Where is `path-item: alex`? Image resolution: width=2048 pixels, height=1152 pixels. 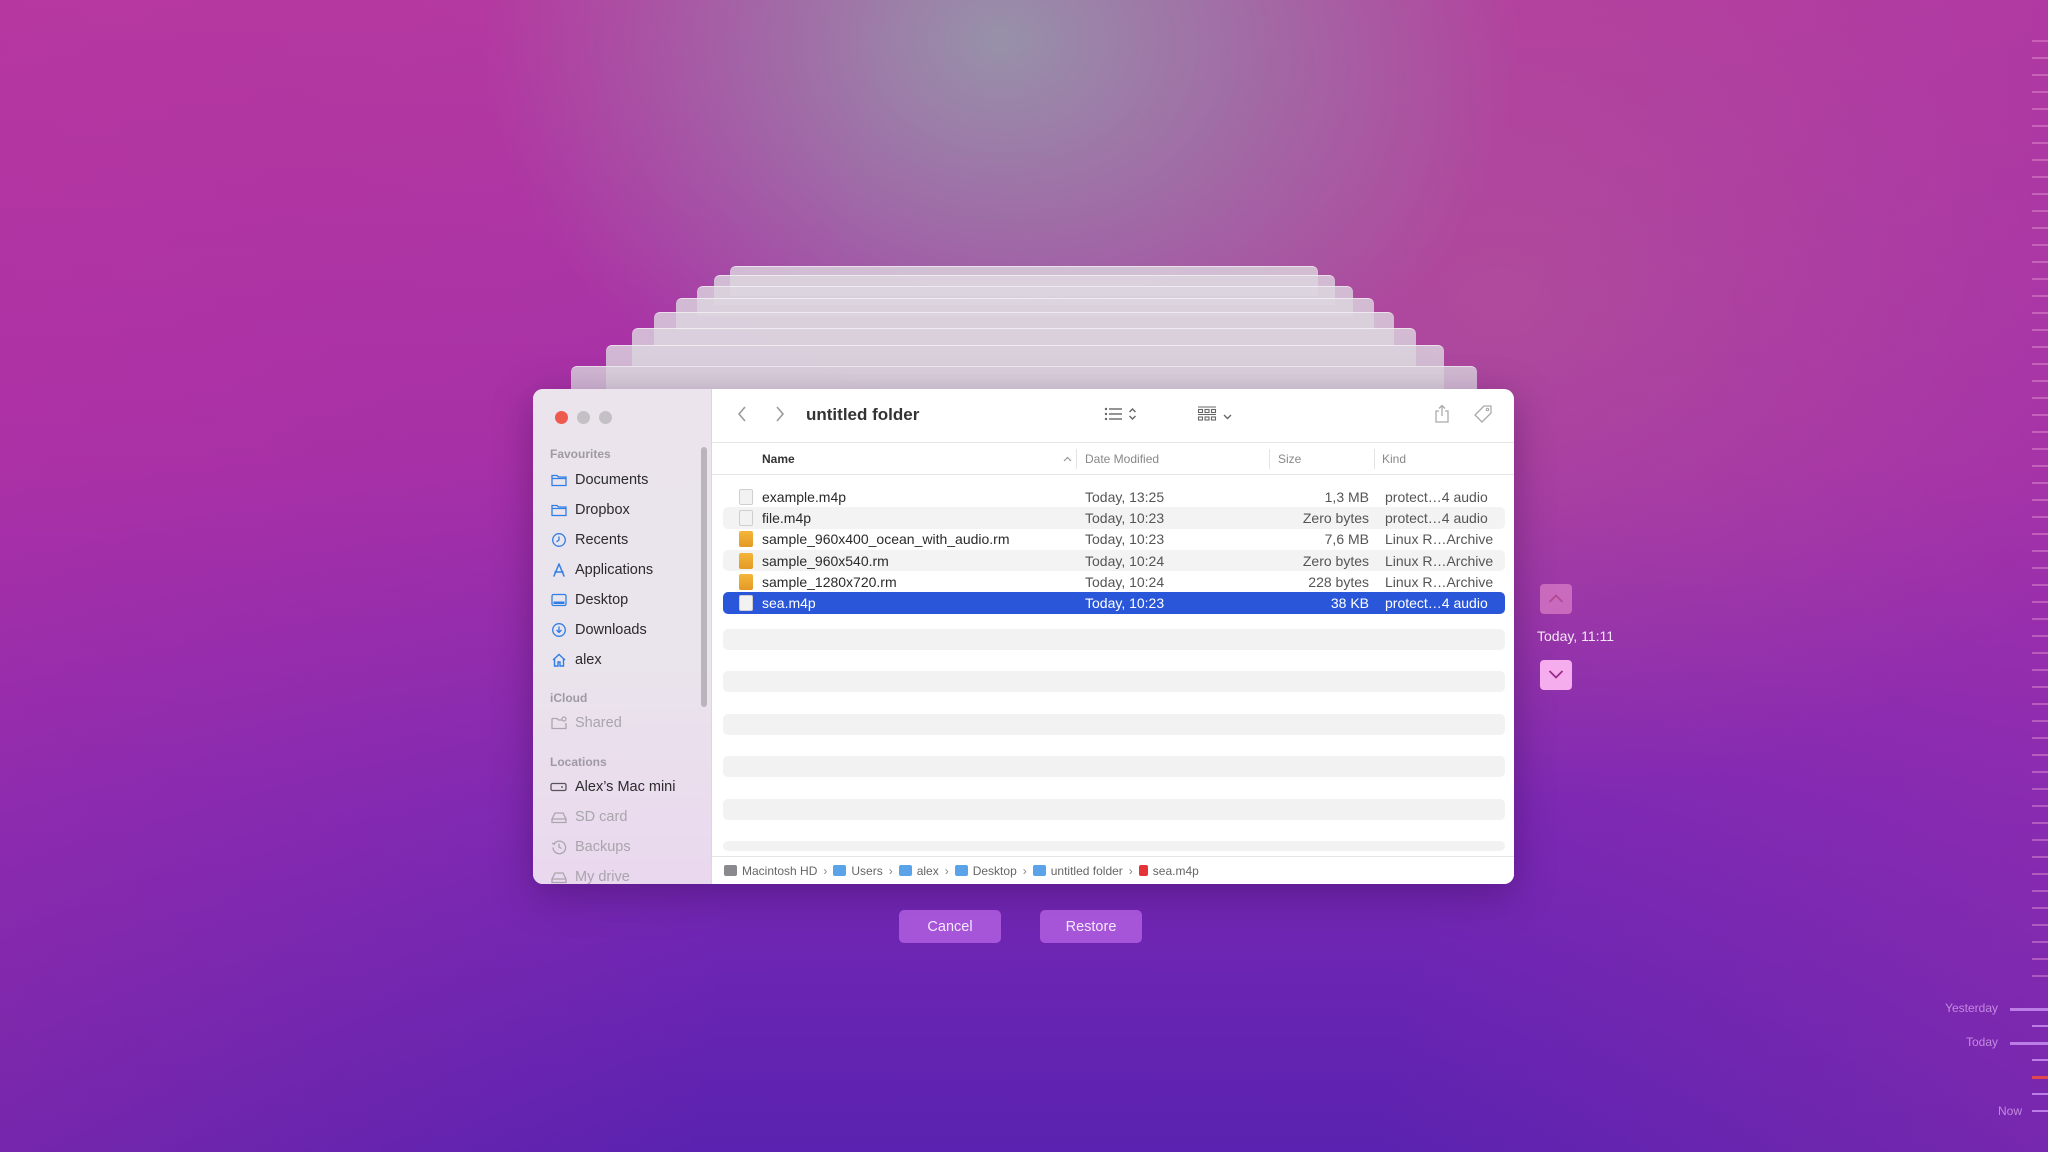
path-item: alex is located at coordinates (918, 871).